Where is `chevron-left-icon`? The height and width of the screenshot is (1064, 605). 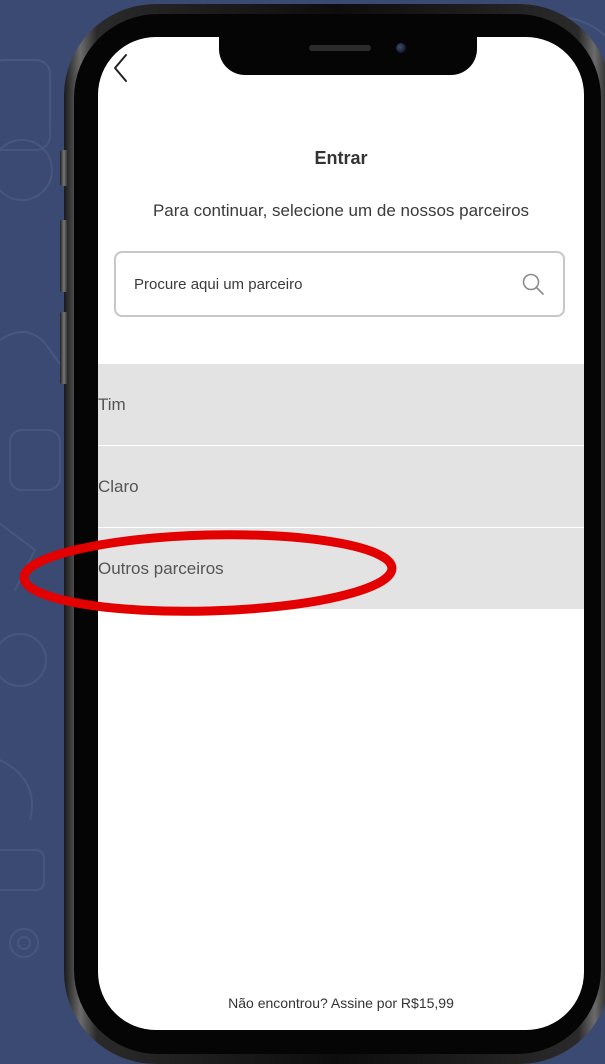
chevron-left-icon is located at coordinates (120, 68).